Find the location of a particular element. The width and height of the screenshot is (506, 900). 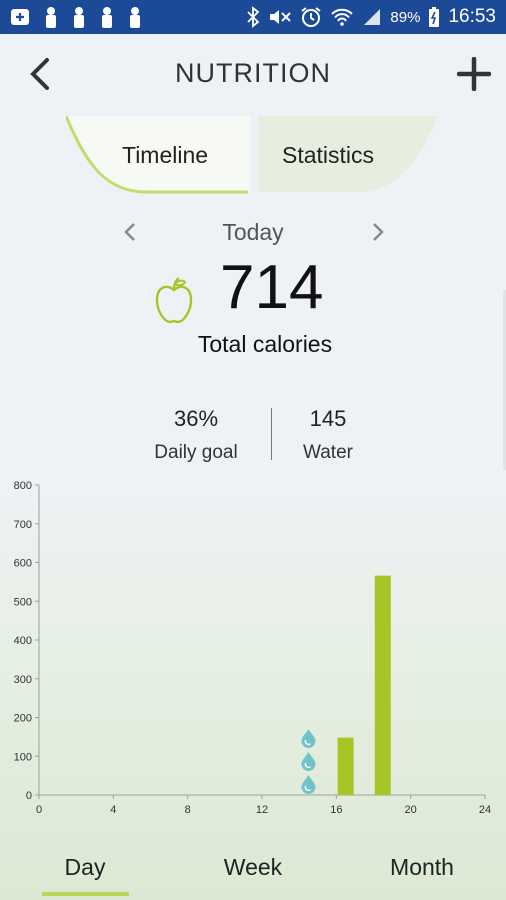

chevron-right-icon is located at coordinates (378, 232).